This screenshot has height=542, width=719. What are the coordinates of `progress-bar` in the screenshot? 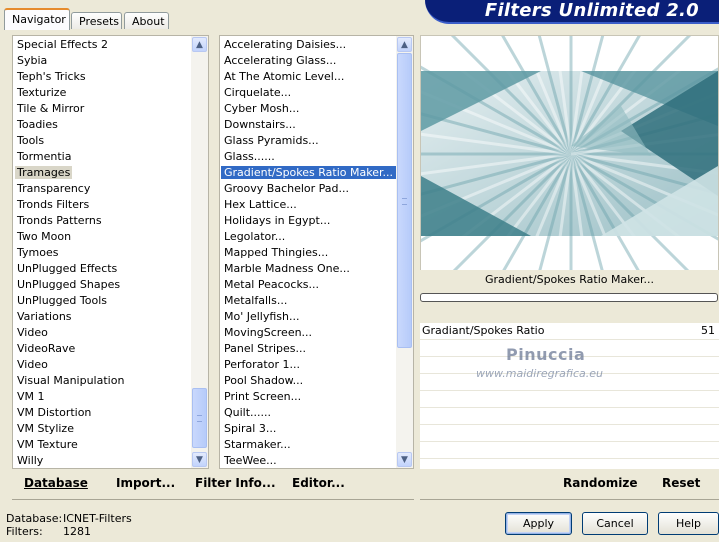 It's located at (569, 297).